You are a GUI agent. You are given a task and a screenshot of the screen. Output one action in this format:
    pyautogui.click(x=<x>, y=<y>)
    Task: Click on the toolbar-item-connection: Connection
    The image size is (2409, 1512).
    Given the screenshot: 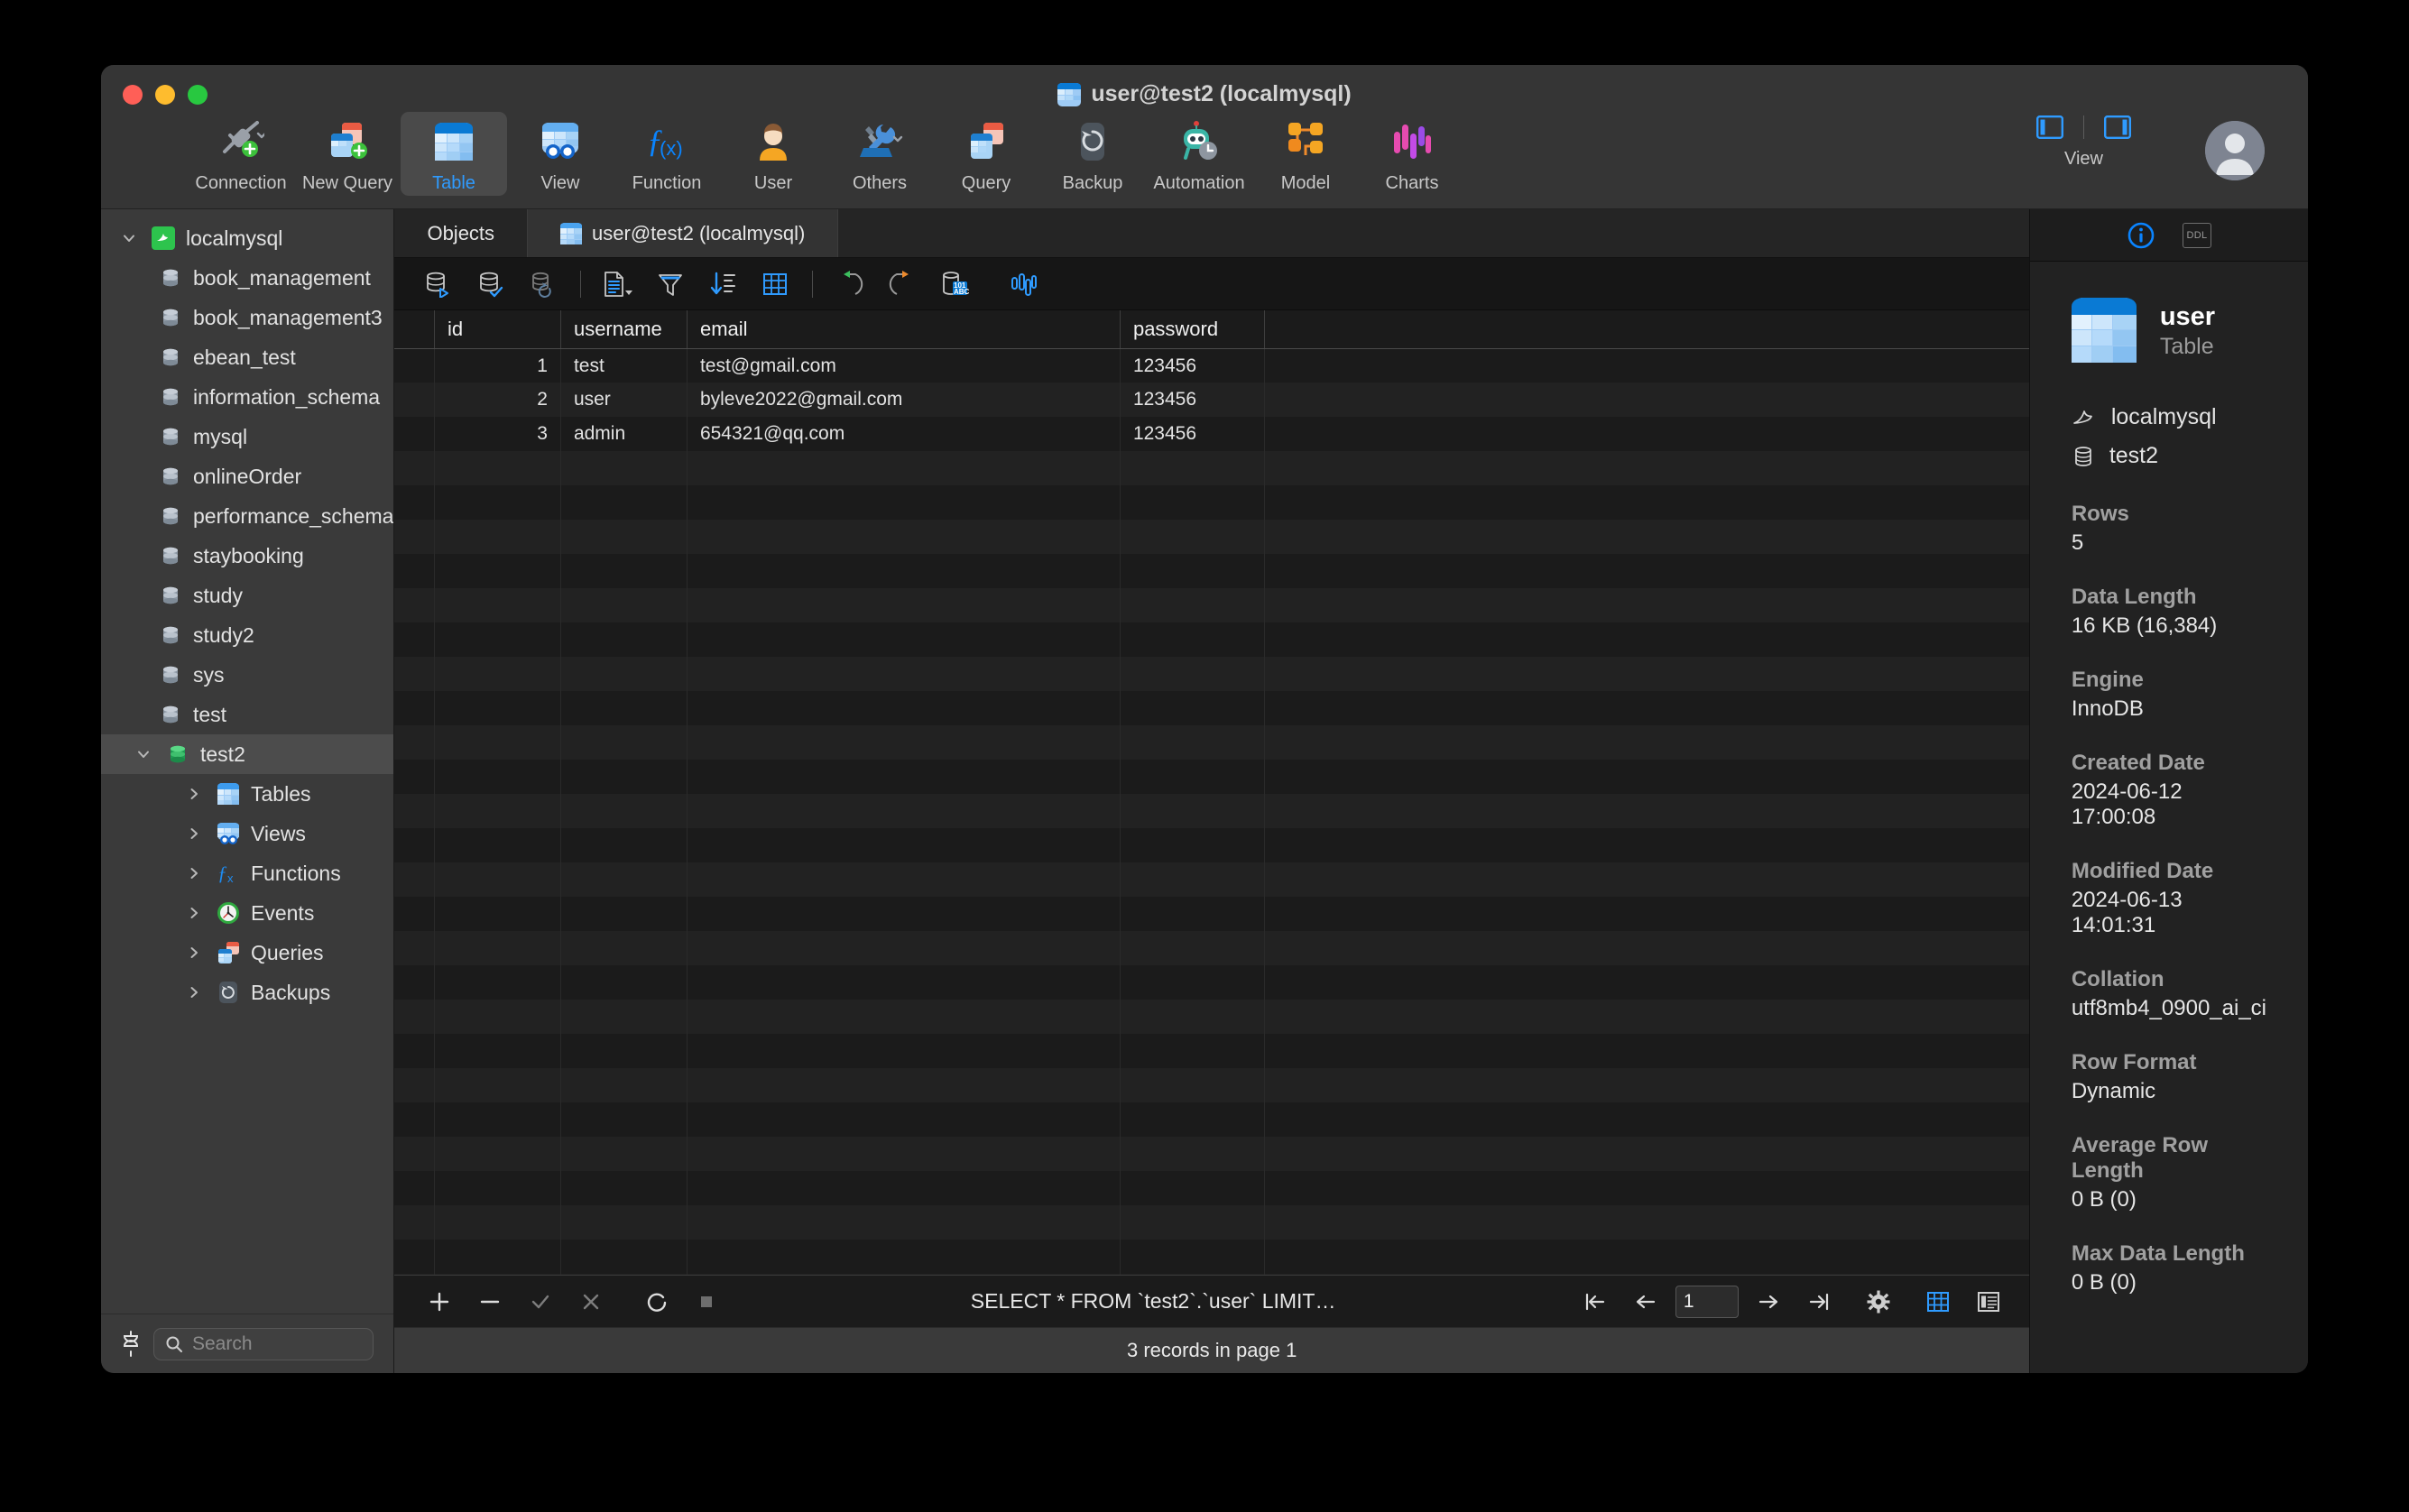 What is the action you would take?
    pyautogui.click(x=241, y=154)
    